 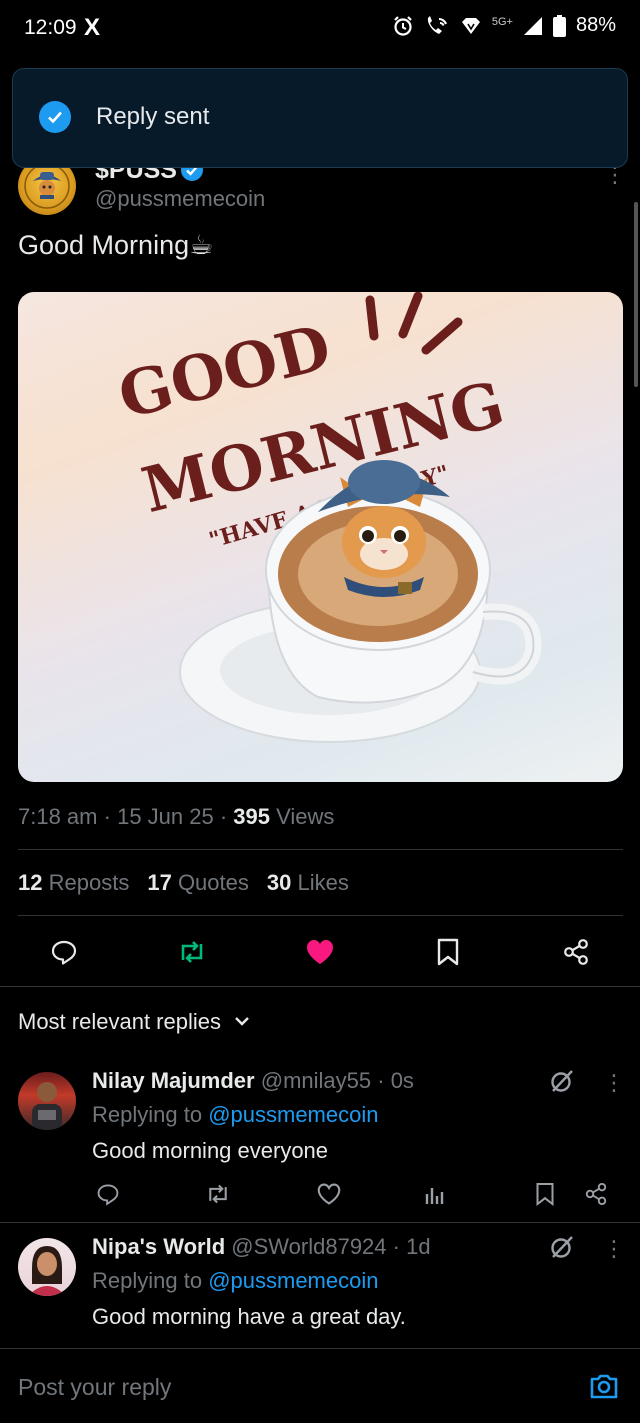 What do you see at coordinates (242, 1021) in the screenshot?
I see `chevron-down-icon` at bounding box center [242, 1021].